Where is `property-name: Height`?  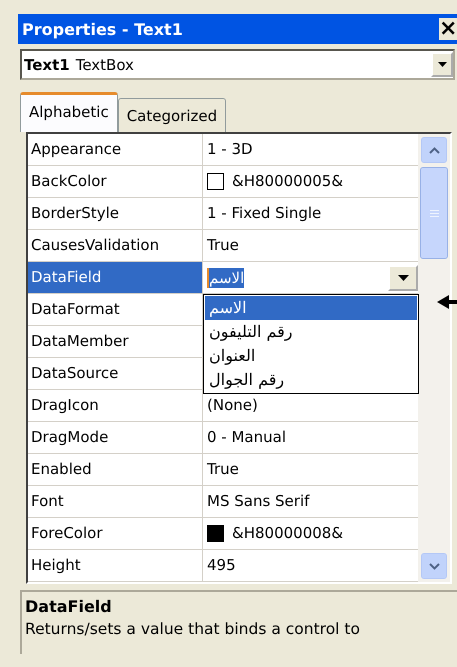
property-name: Height is located at coordinates (115, 565).